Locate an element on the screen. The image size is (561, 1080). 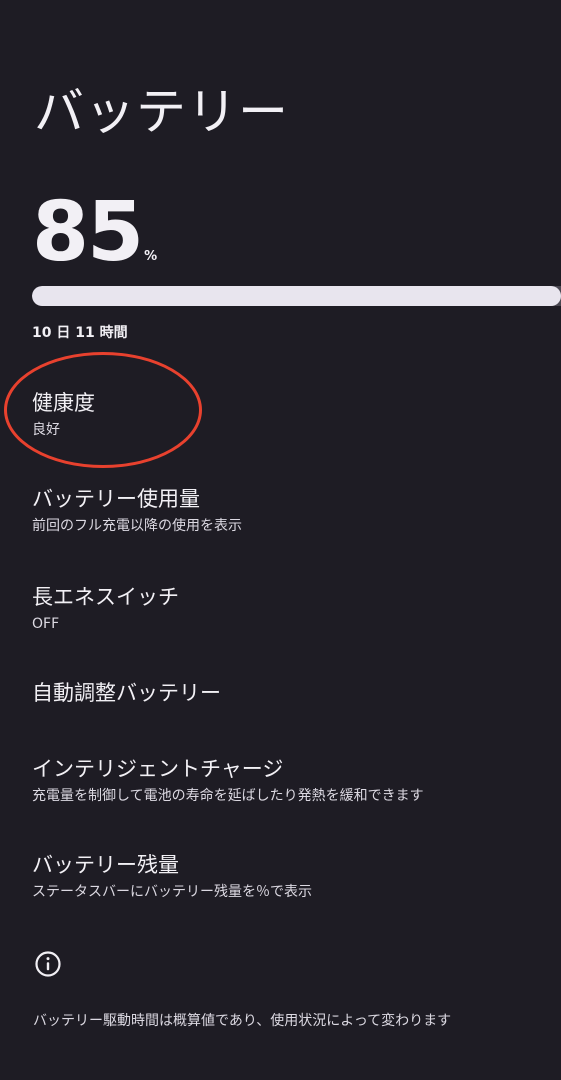
battery-level-bar is located at coordinates (296, 296).